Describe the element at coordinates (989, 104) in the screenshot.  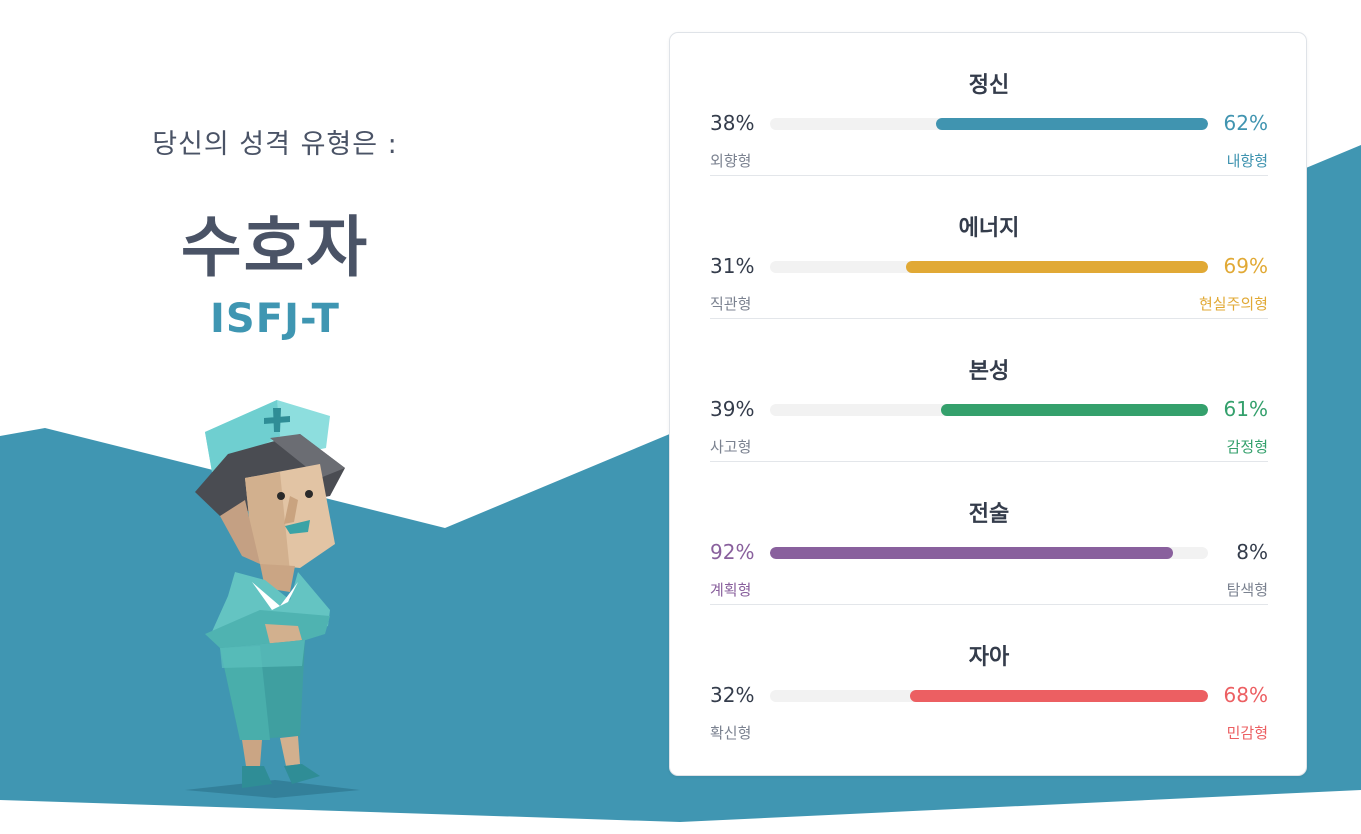
I see `trait-row: 정신 38% 62% 외향형 내향형` at that location.